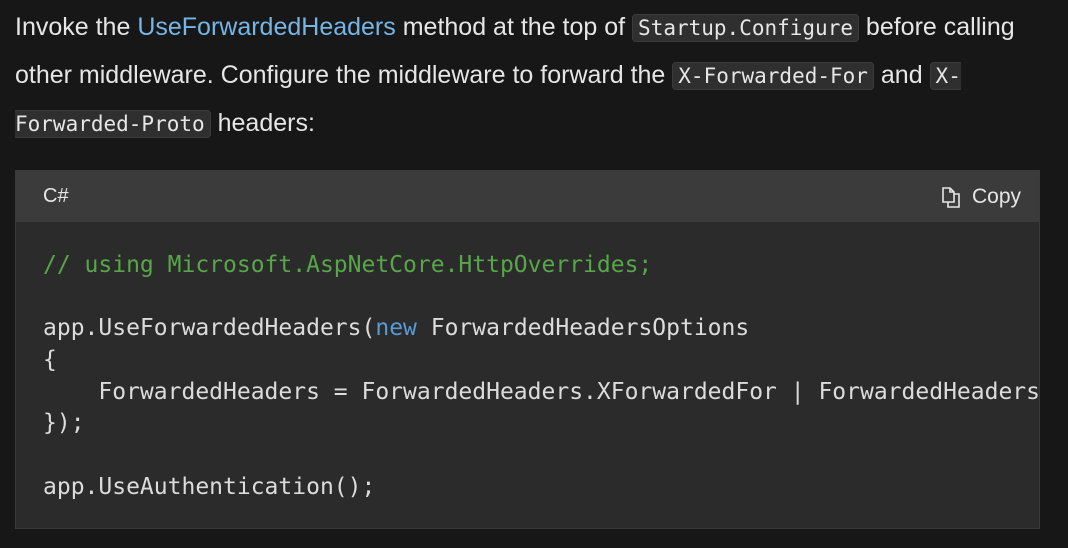 The image size is (1068, 548). I want to click on paragraph-text: headers:, so click(262, 123).